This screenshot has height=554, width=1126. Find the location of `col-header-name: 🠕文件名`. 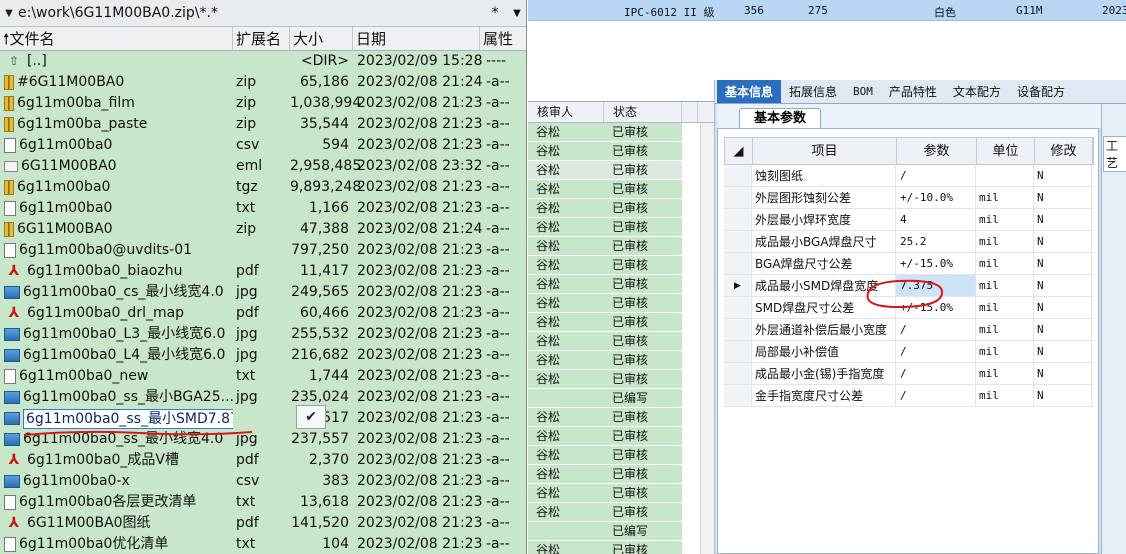

col-header-name: 🠕文件名 is located at coordinates (116, 38).